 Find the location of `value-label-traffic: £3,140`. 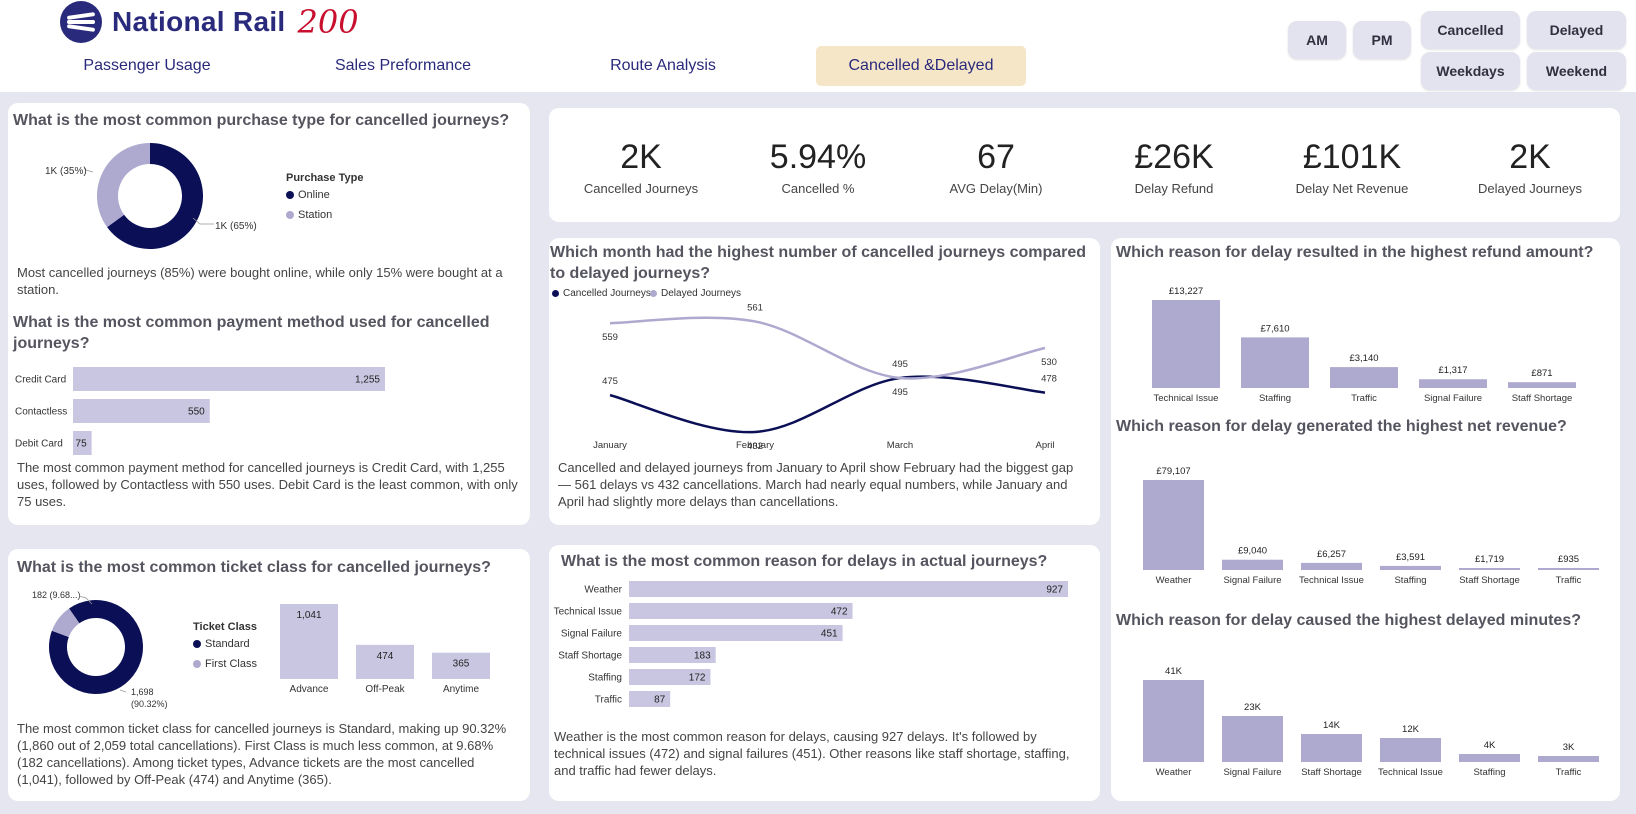

value-label-traffic: £3,140 is located at coordinates (1363, 358).